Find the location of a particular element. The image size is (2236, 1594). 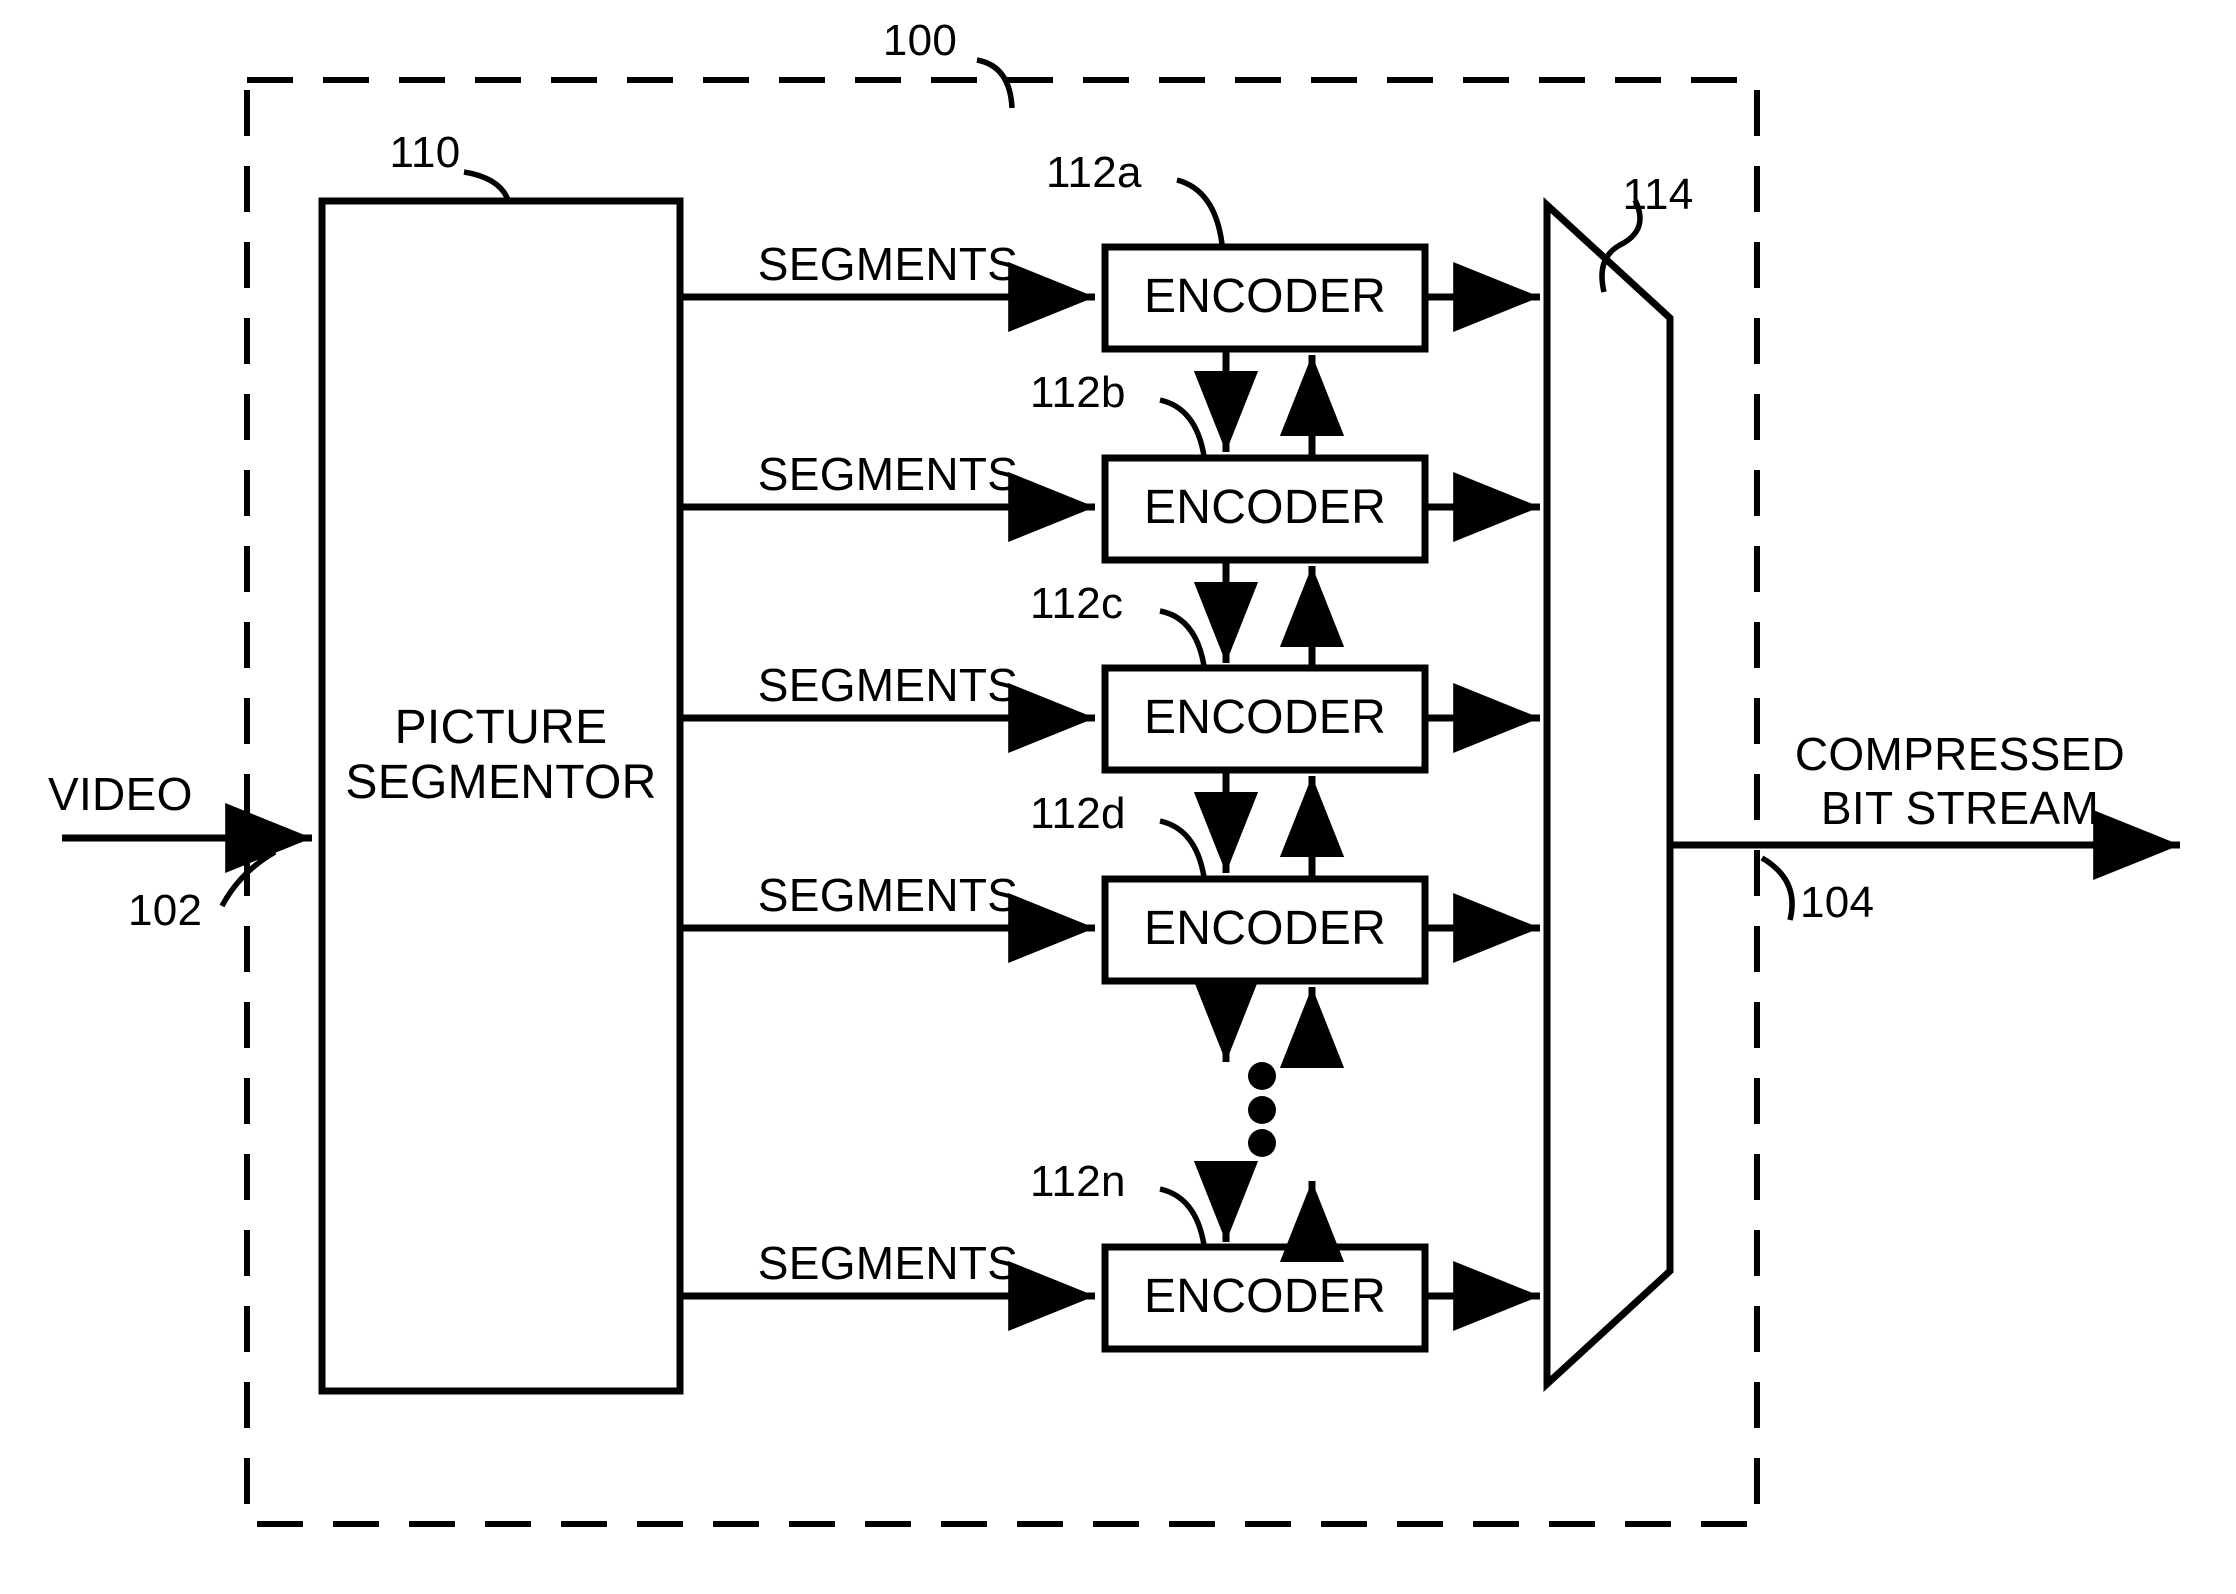

ref-112d: 112d is located at coordinates (1078, 813).